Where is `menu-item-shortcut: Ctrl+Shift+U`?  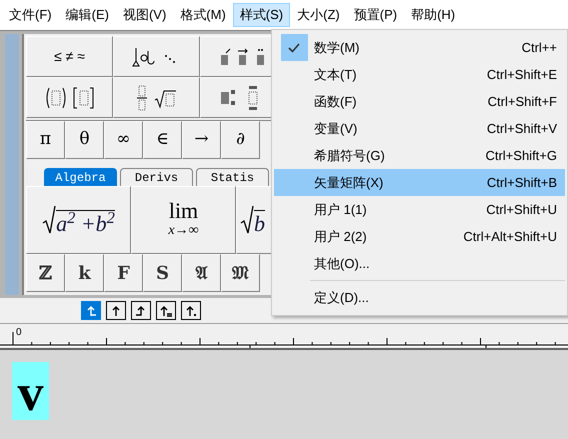
menu-item-shortcut: Ctrl+Shift+U is located at coordinates (521, 209).